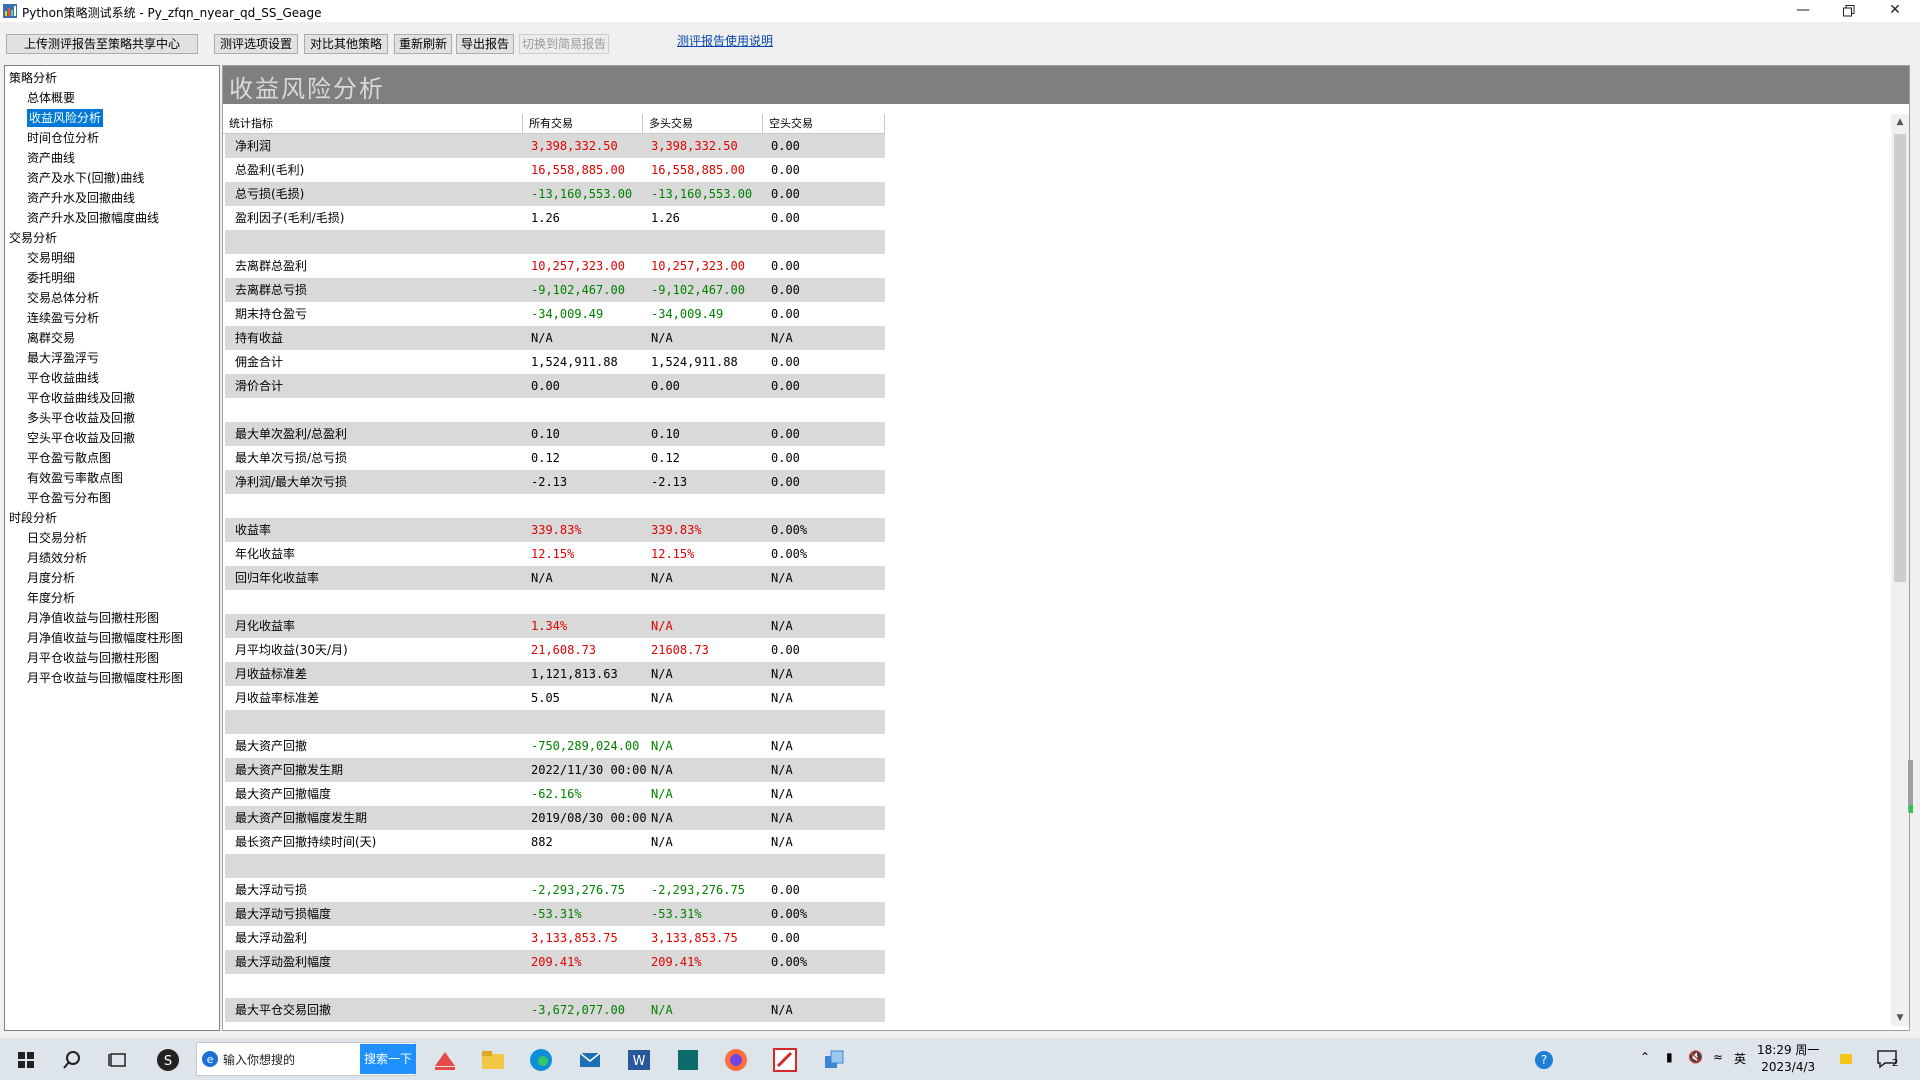 This screenshot has width=1920, height=1080. Describe the element at coordinates (423, 44) in the screenshot. I see `refresh-button: 重新刷新` at that location.